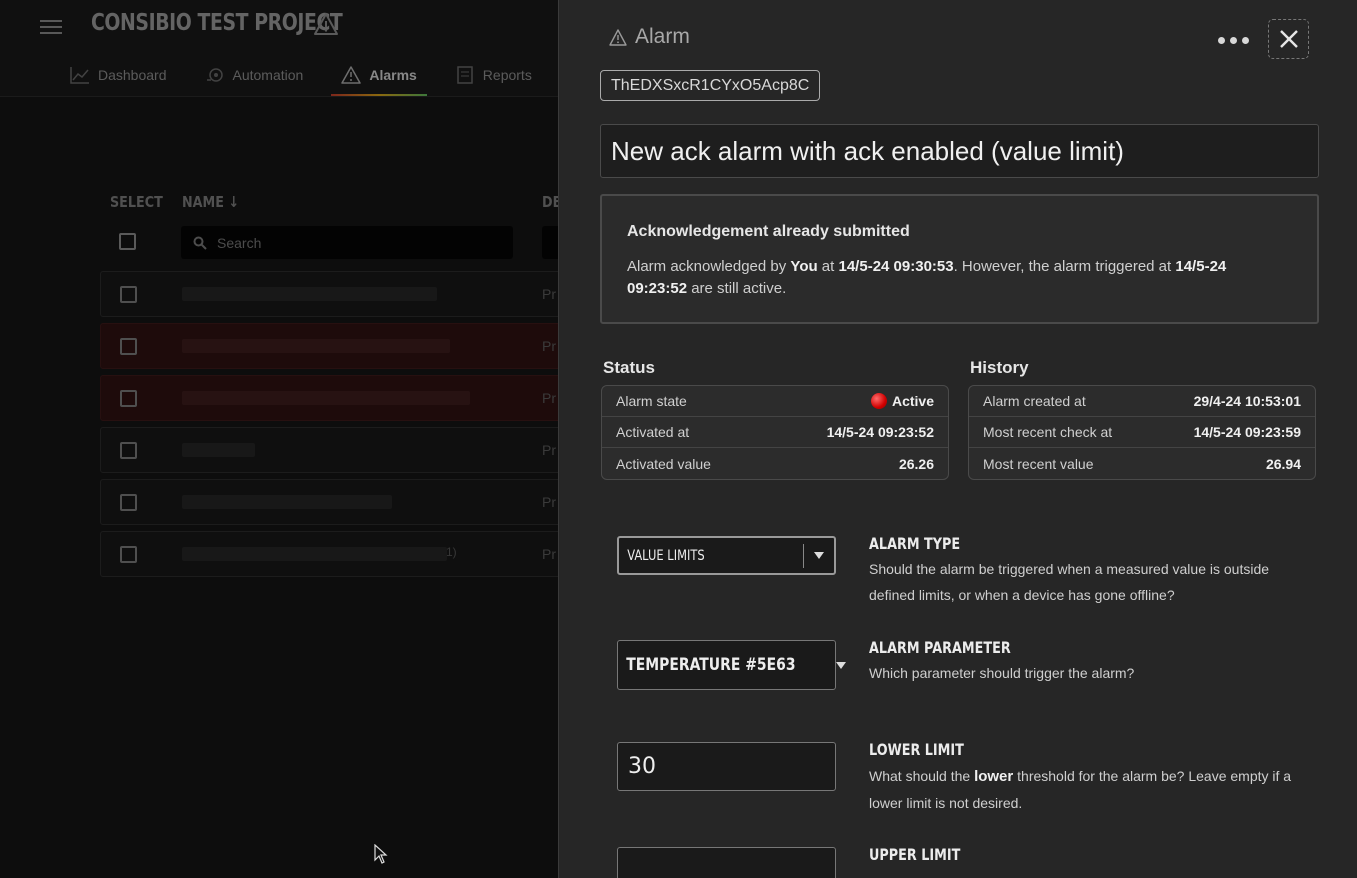 This screenshot has width=1357, height=878. I want to click on alarm-type-label: ALARM TYPE, so click(915, 543).